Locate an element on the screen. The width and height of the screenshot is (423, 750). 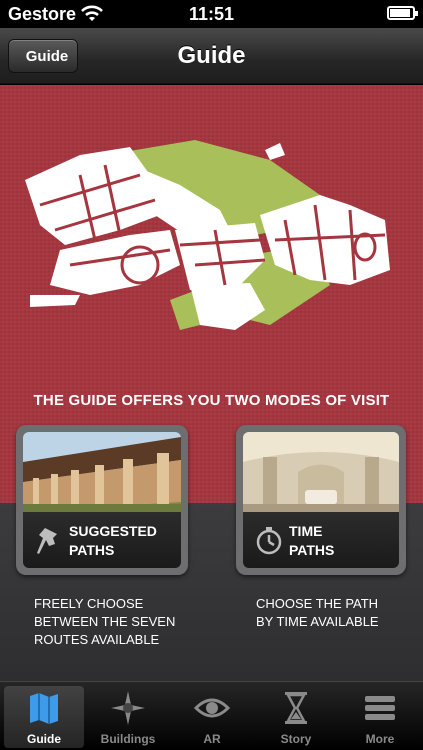
suggested-paths-card: SUGGESTED PATHS is located at coordinates (102, 500).